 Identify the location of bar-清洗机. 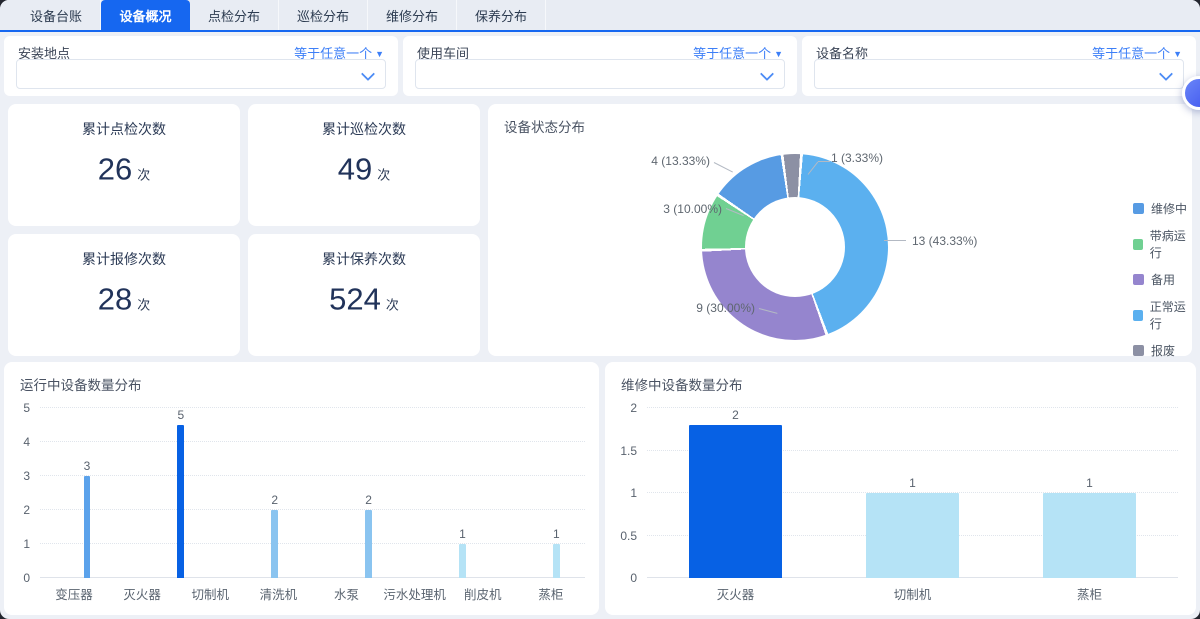
(368, 544).